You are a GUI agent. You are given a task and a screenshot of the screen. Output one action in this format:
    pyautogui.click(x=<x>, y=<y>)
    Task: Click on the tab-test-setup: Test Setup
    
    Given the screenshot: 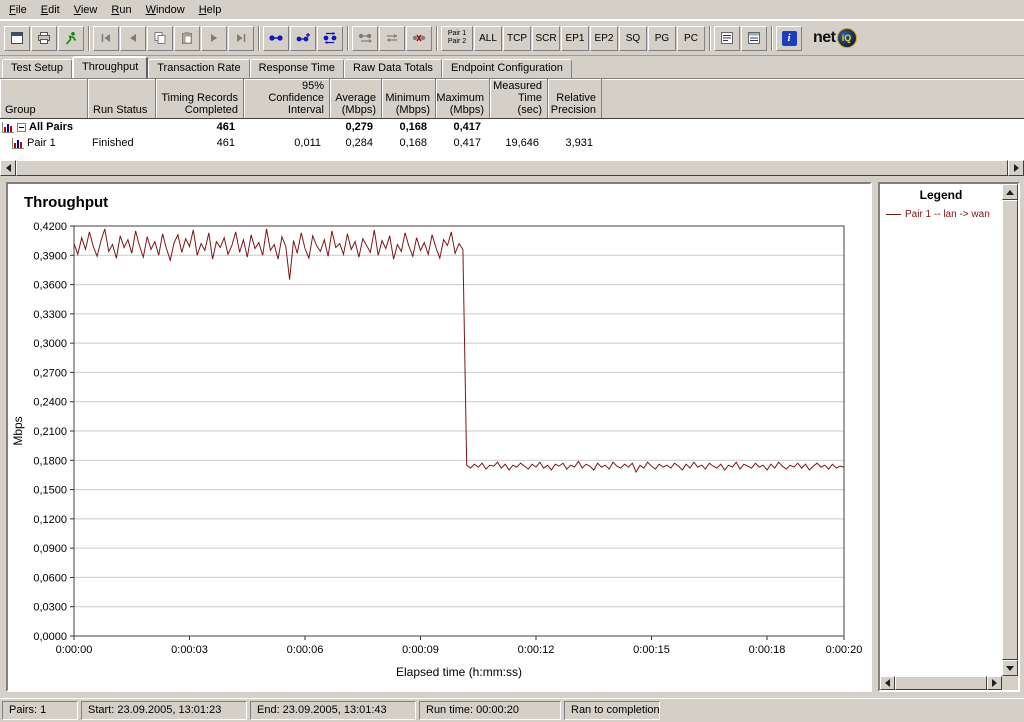 What is the action you would take?
    pyautogui.click(x=37, y=68)
    